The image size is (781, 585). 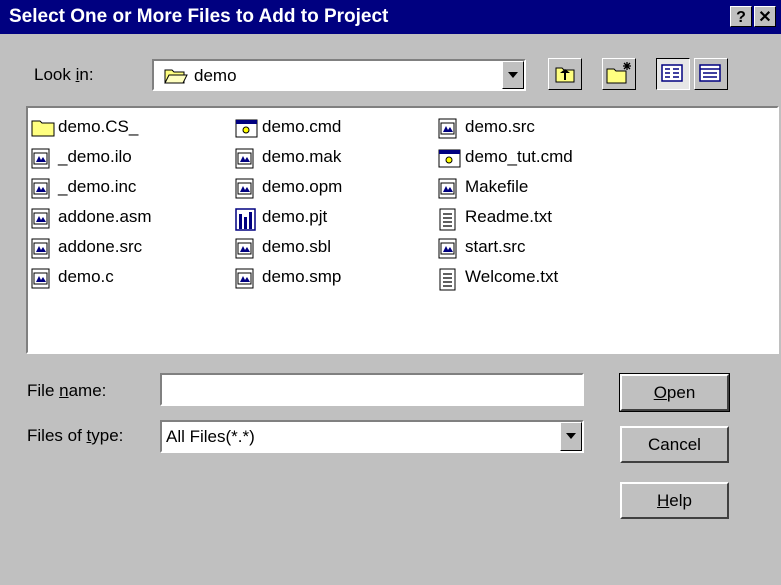 I want to click on help-button: Help, so click(x=674, y=500).